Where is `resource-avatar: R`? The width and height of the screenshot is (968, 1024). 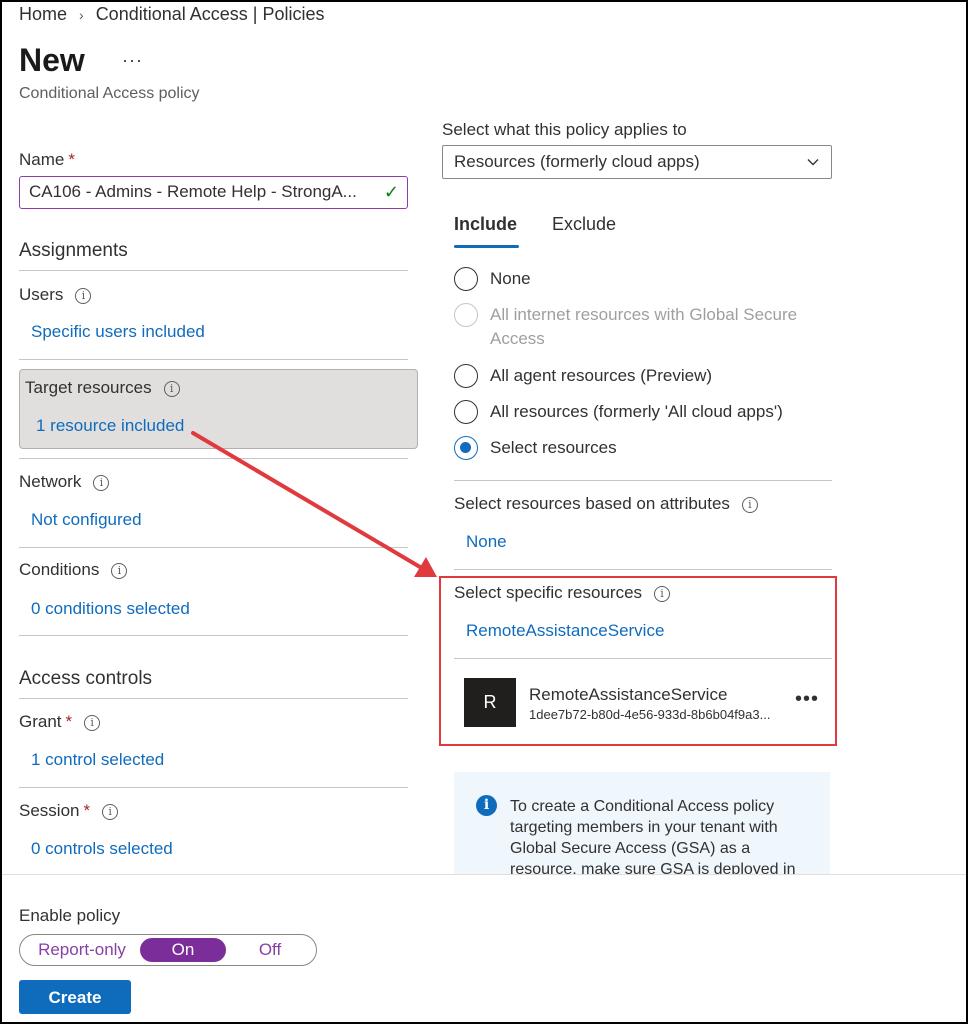 resource-avatar: R is located at coordinates (490, 702).